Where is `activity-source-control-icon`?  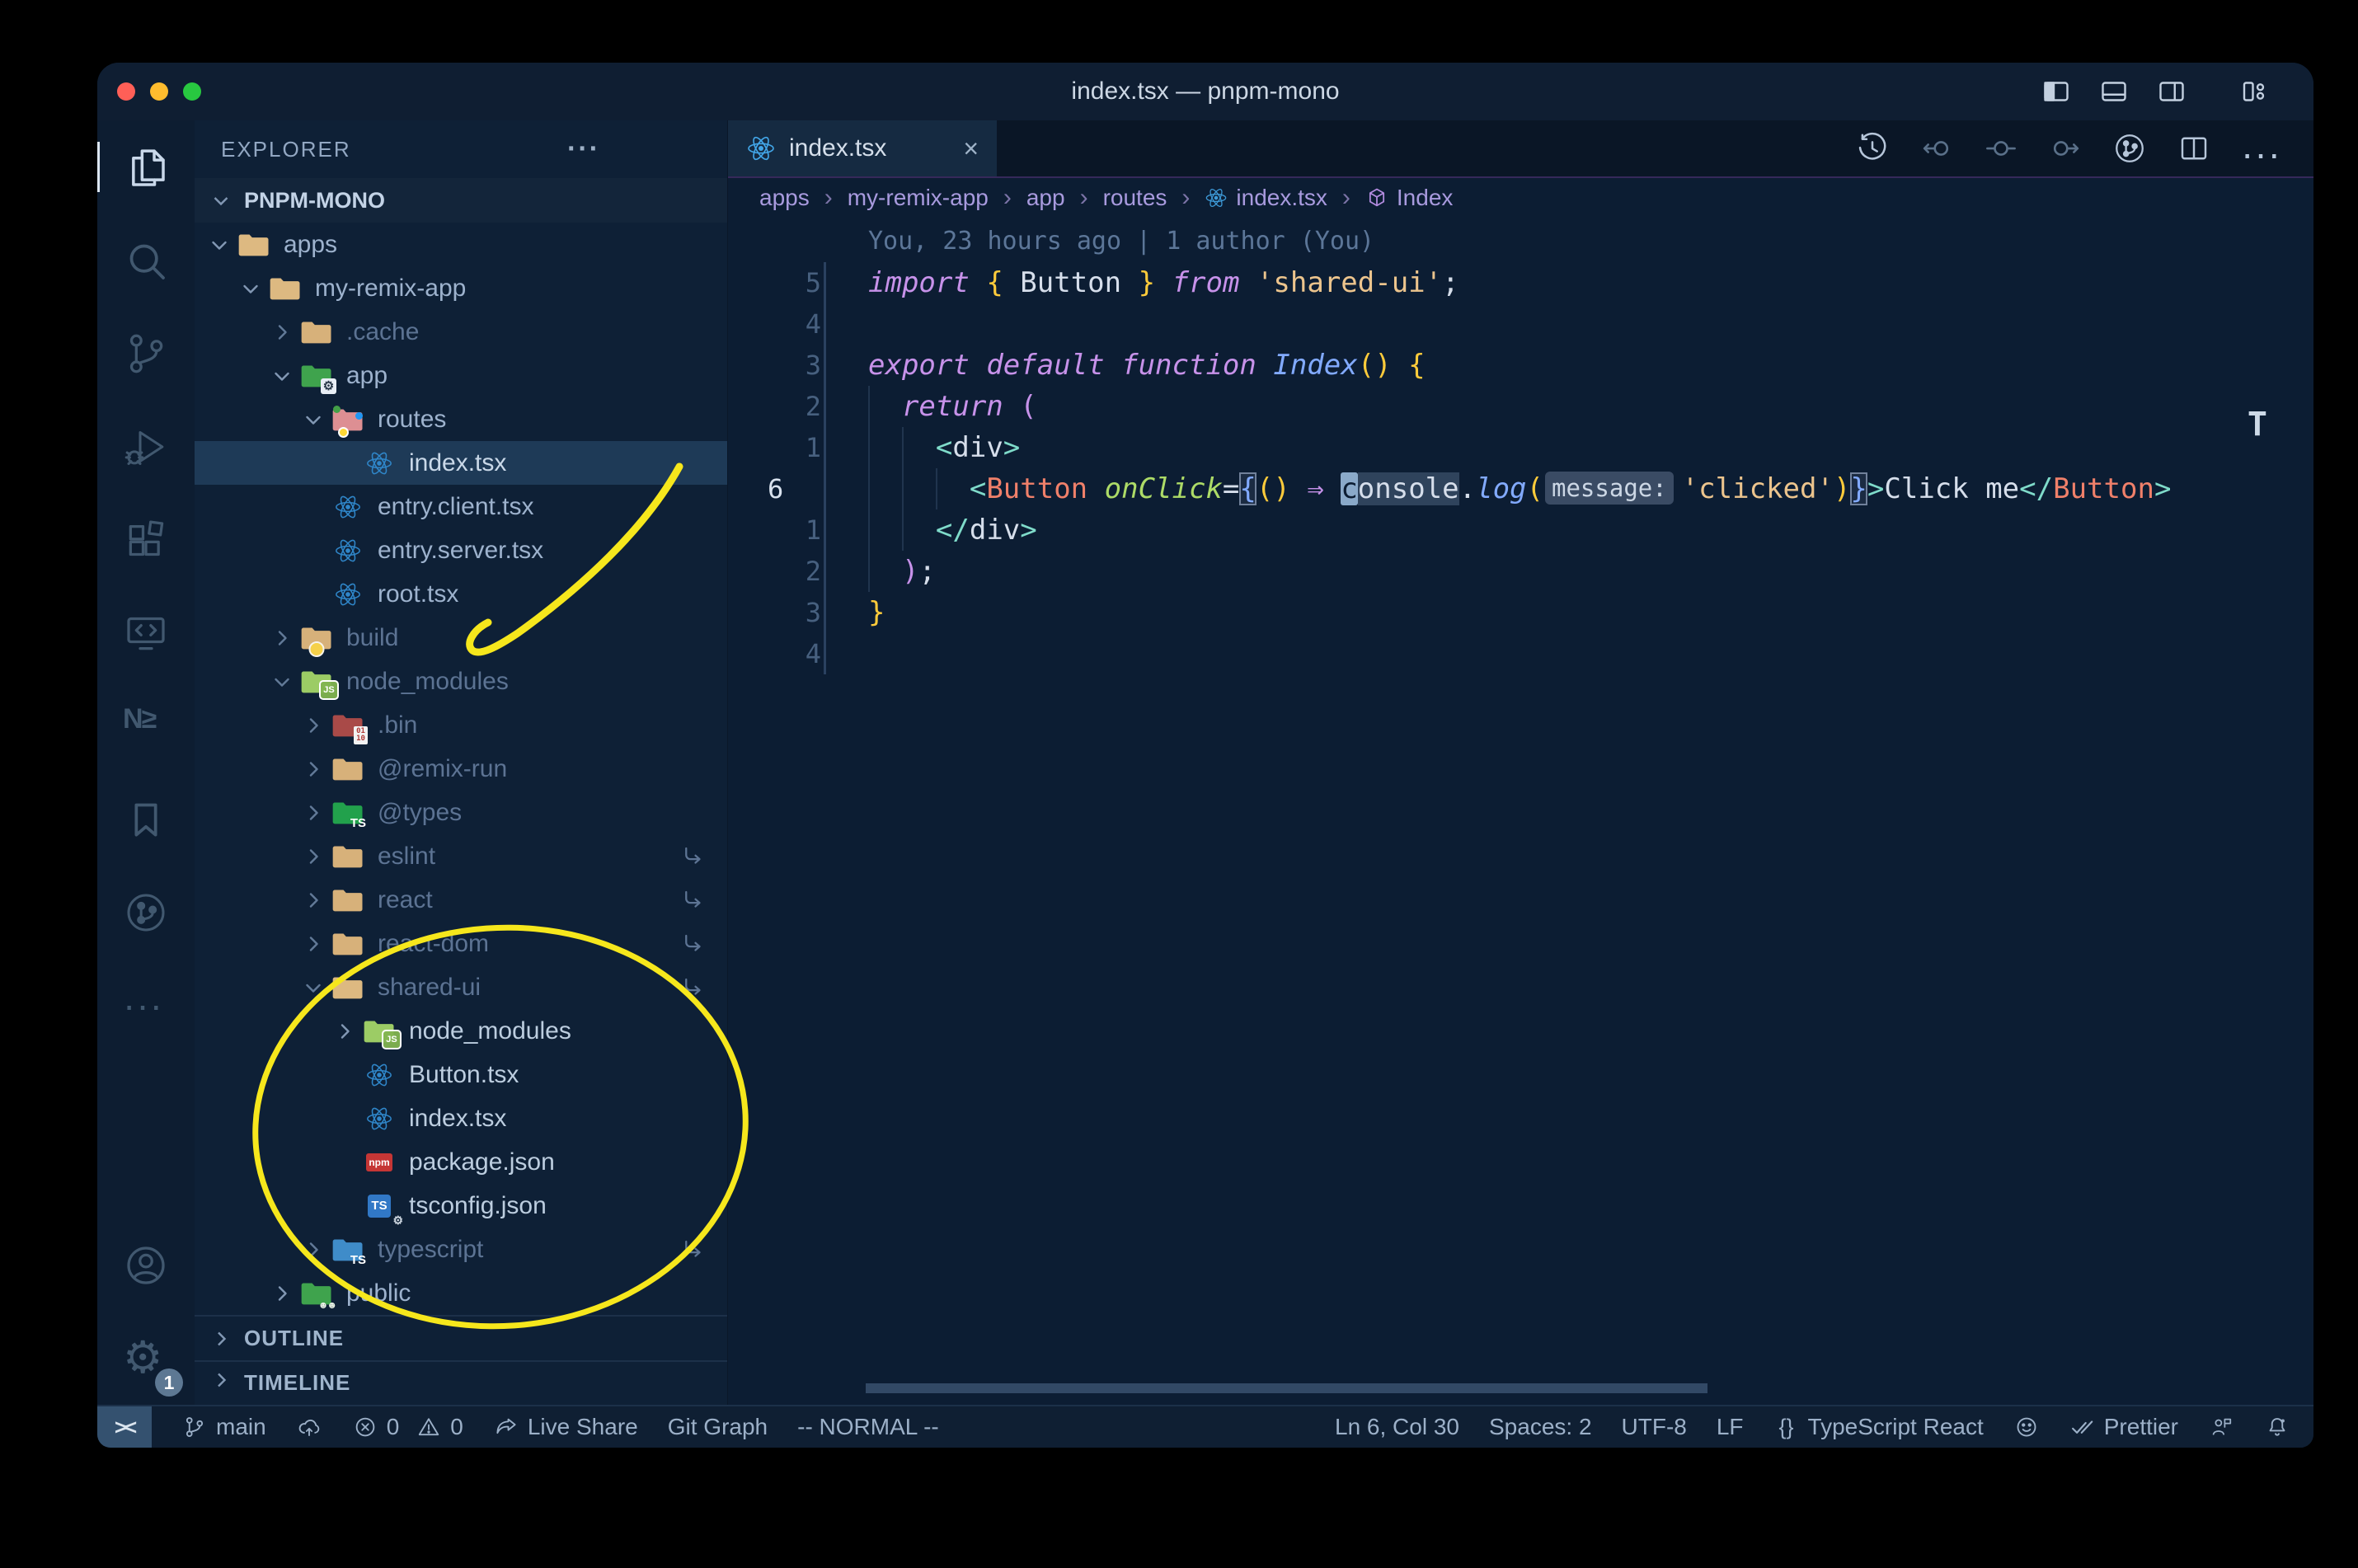 activity-source-control-icon is located at coordinates (146, 353).